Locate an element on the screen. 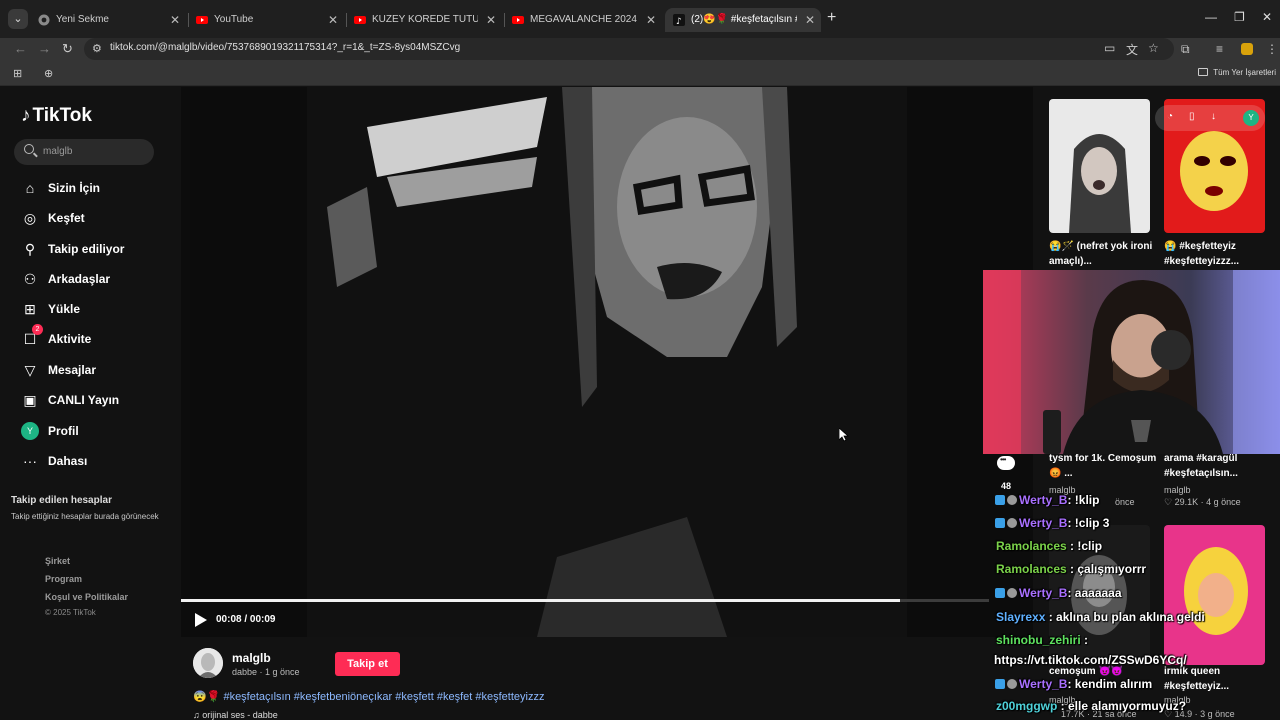 The width and height of the screenshot is (1280, 720). forward-icon: → is located at coordinates (44, 48).